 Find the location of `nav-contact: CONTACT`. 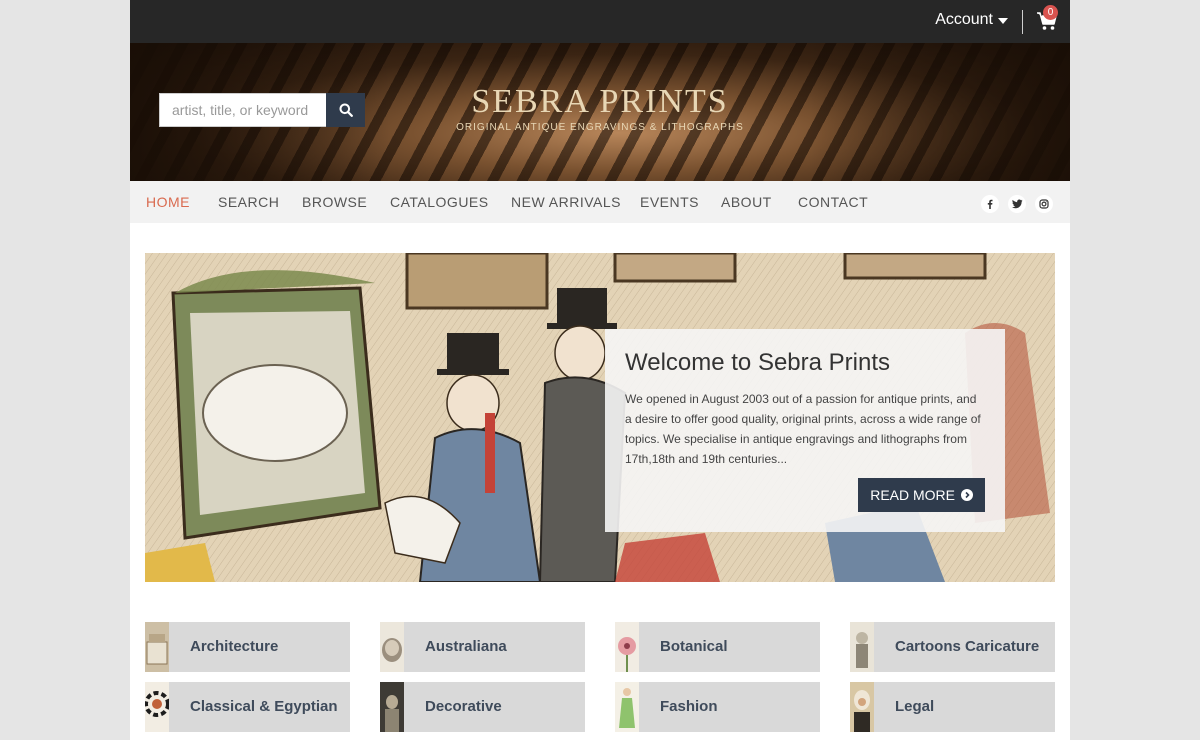

nav-contact: CONTACT is located at coordinates (833, 202).